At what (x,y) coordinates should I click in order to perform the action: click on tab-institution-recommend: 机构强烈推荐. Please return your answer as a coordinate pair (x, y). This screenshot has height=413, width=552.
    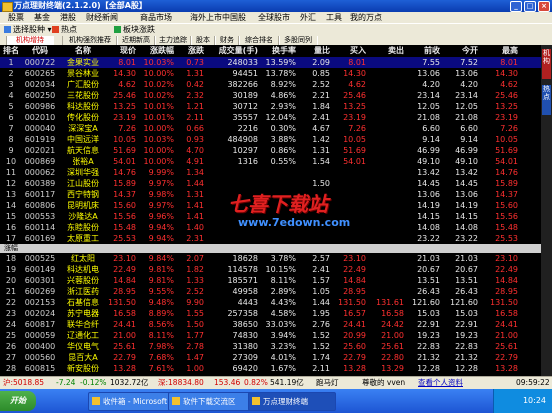
    Looking at the image, I should click on (90, 40).